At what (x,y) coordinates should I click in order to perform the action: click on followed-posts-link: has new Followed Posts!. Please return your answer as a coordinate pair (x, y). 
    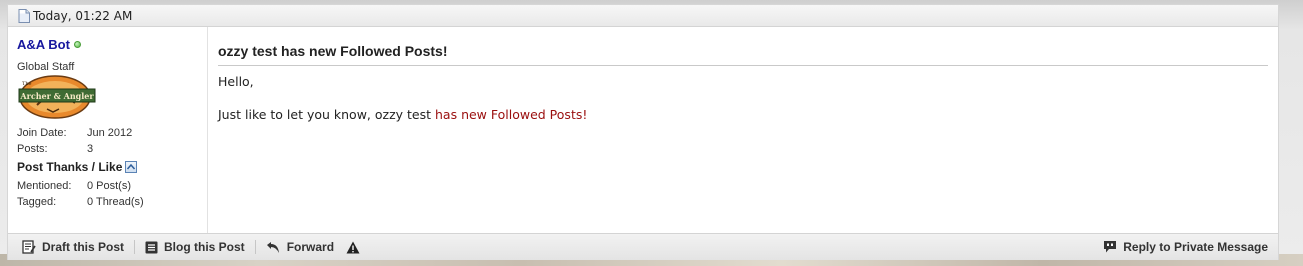
    Looking at the image, I should click on (511, 114).